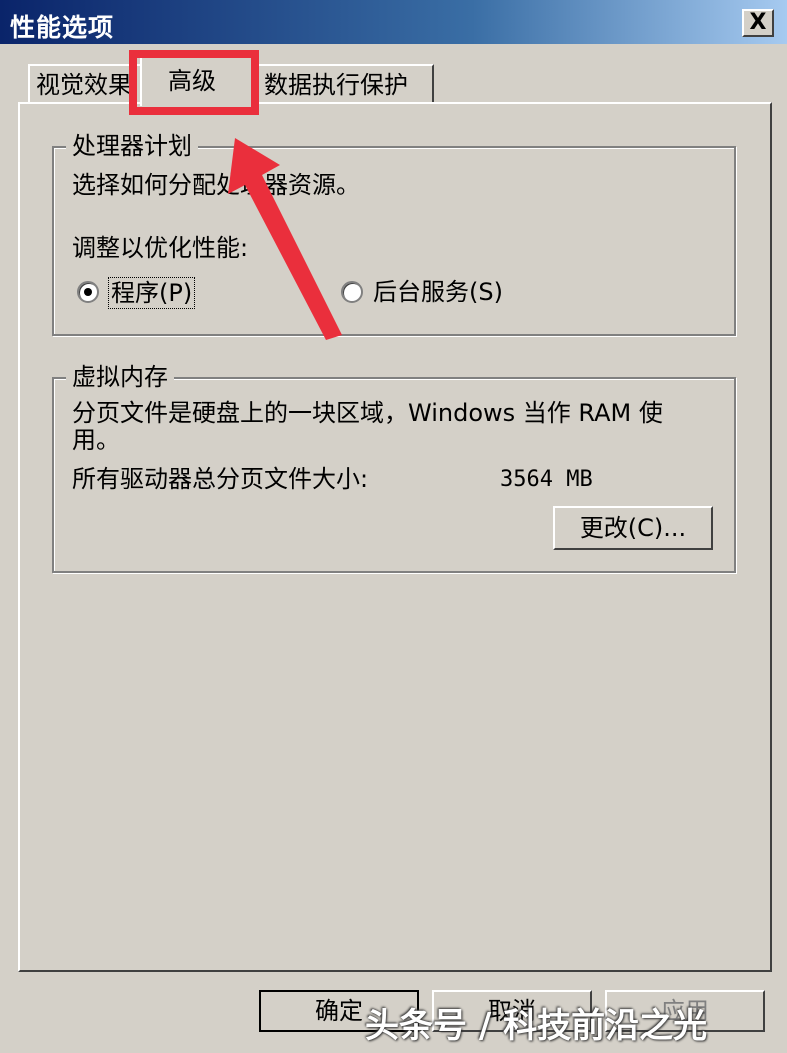 The image size is (787, 1053). I want to click on watermark: 头条号 / 科技前沿之光, so click(536, 1026).